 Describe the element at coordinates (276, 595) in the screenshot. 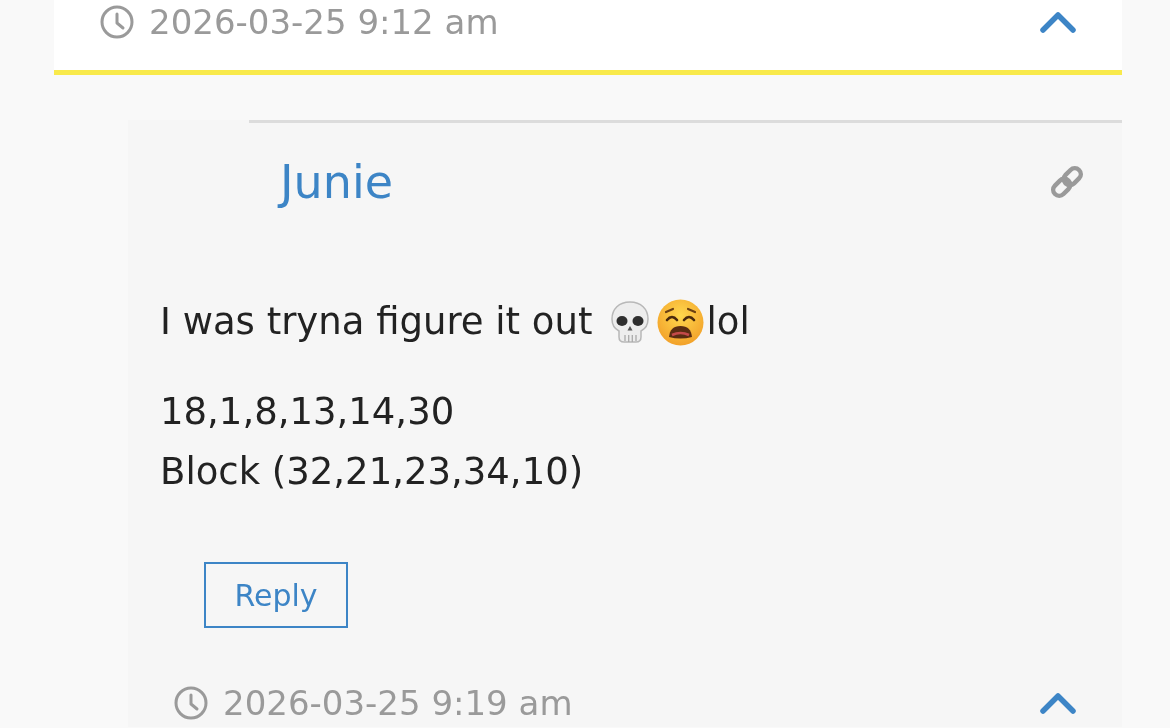

I see `reply-button: Reply` at that location.